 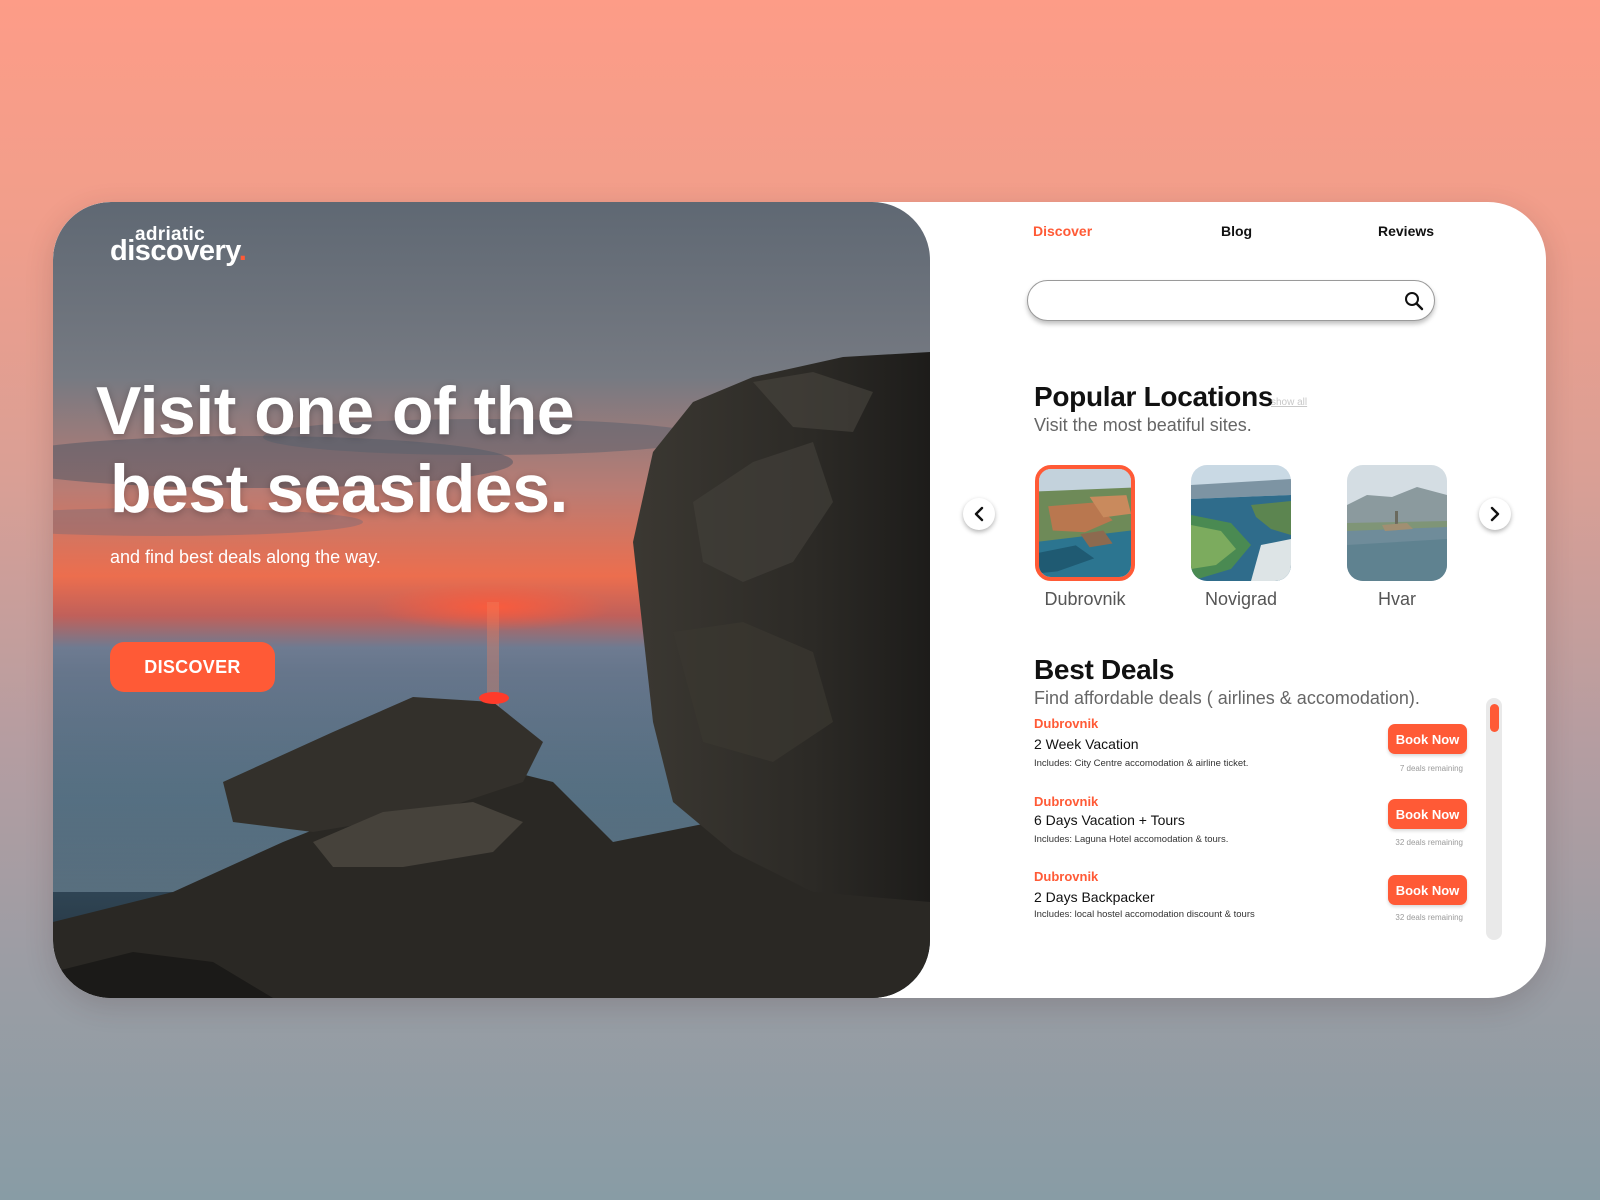 What do you see at coordinates (1236, 231) in the screenshot?
I see `nav-blog: Blog` at bounding box center [1236, 231].